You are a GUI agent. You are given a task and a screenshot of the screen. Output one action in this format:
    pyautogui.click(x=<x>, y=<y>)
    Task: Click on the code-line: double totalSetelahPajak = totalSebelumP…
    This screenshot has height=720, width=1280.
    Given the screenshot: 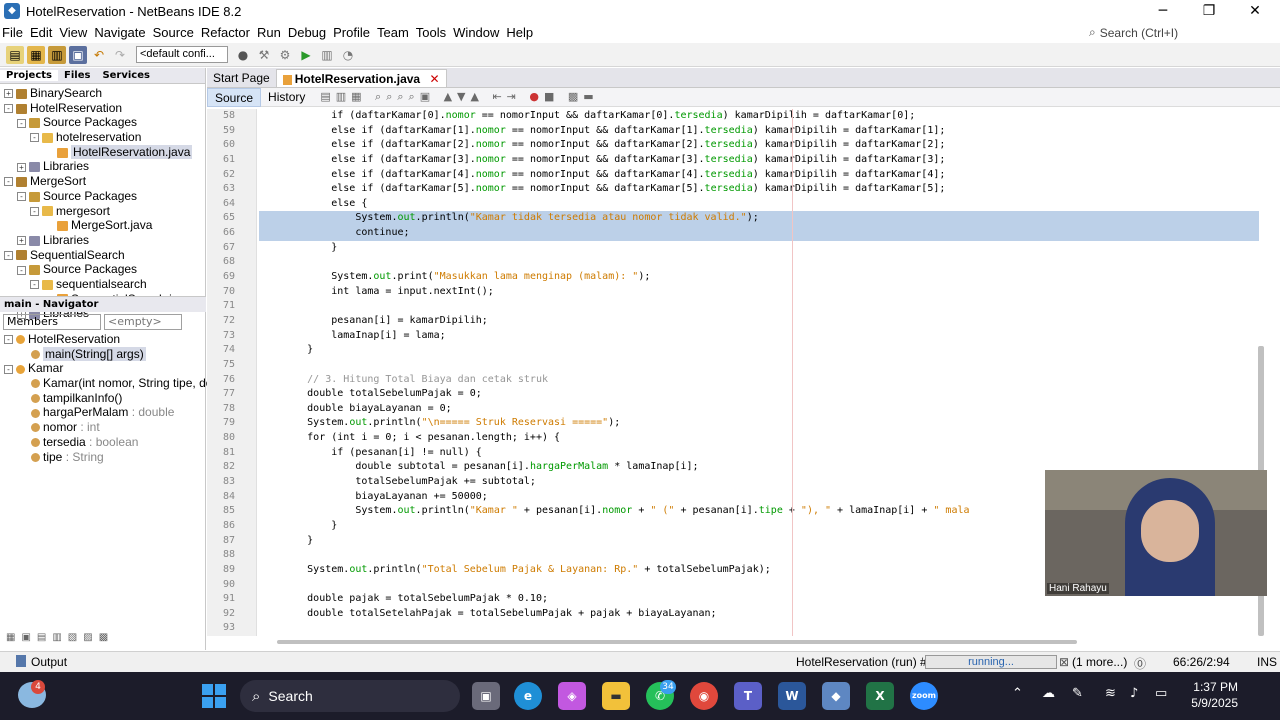 What is the action you would take?
    pyautogui.click(x=759, y=614)
    